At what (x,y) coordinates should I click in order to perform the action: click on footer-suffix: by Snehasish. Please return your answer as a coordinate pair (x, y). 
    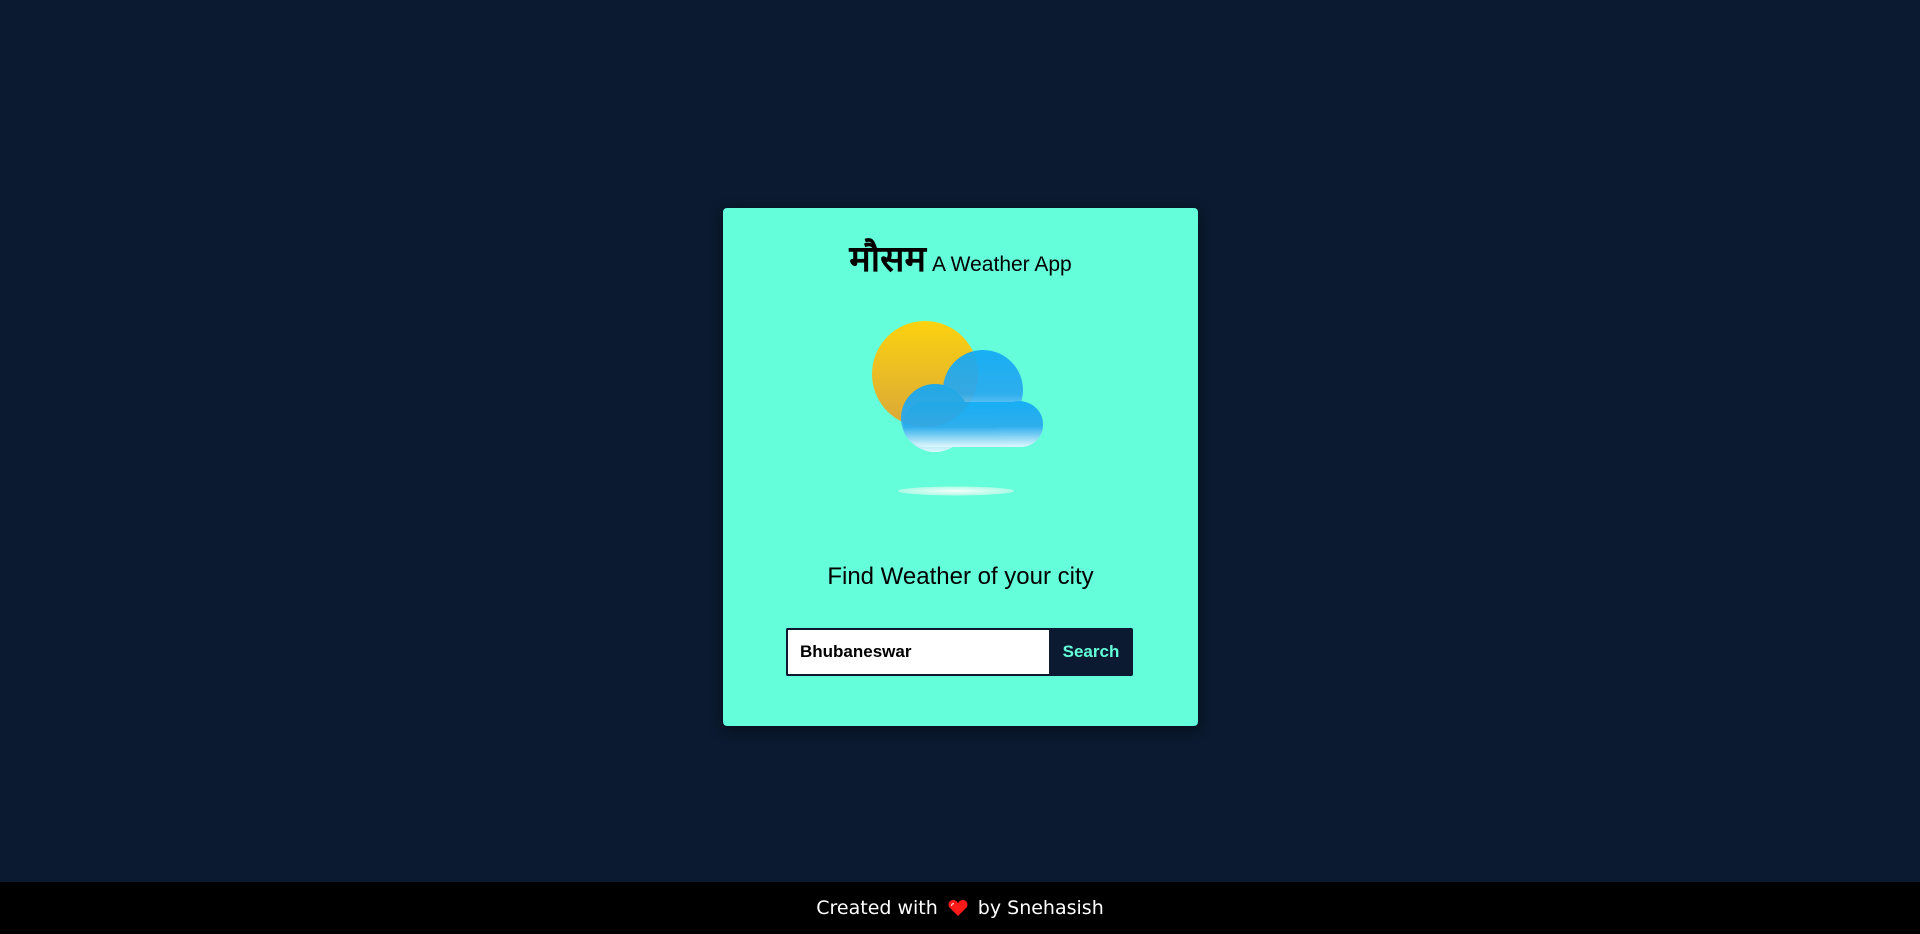
    Looking at the image, I should click on (1040, 908).